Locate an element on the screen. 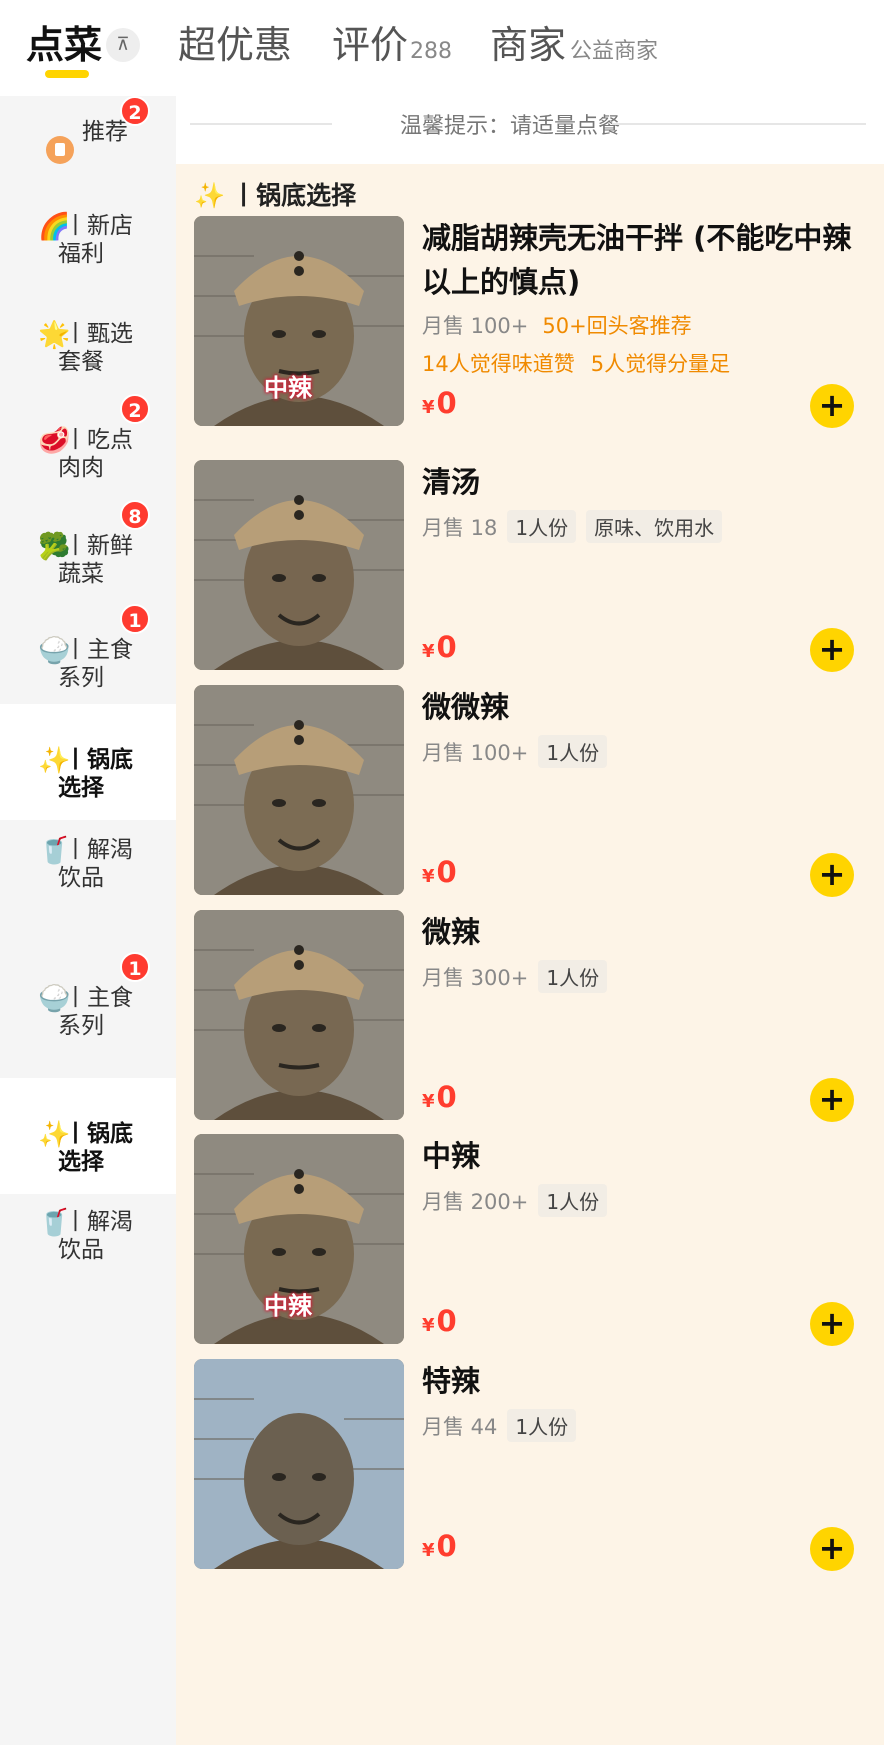  sidebar-item-1: 🌈 丨新店 福利 is located at coordinates (88, 258).